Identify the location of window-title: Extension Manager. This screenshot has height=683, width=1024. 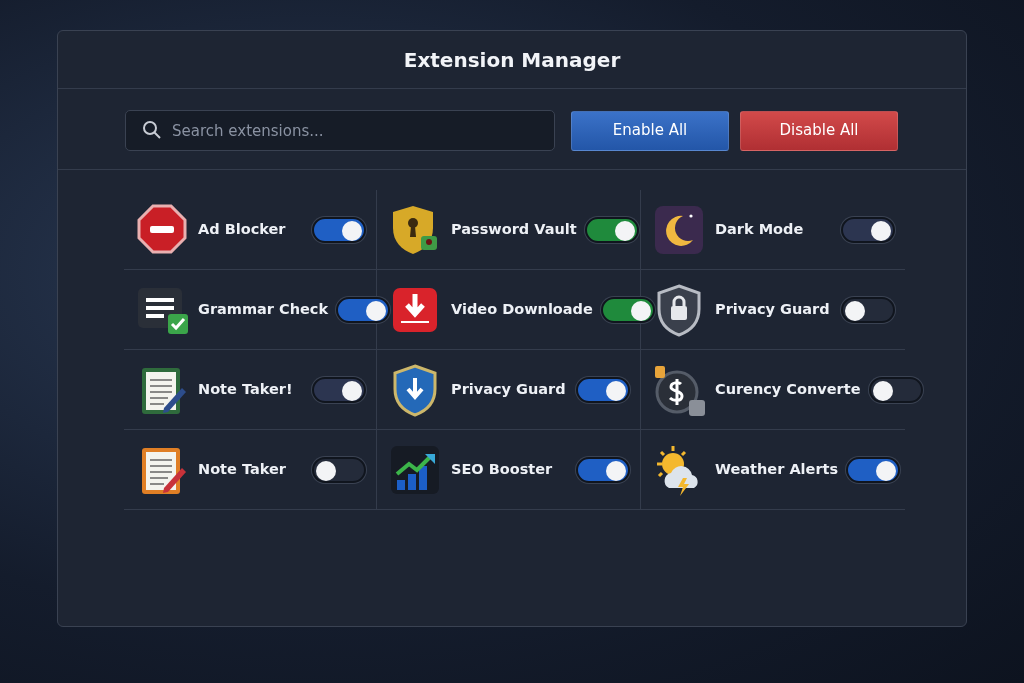
(512, 60).